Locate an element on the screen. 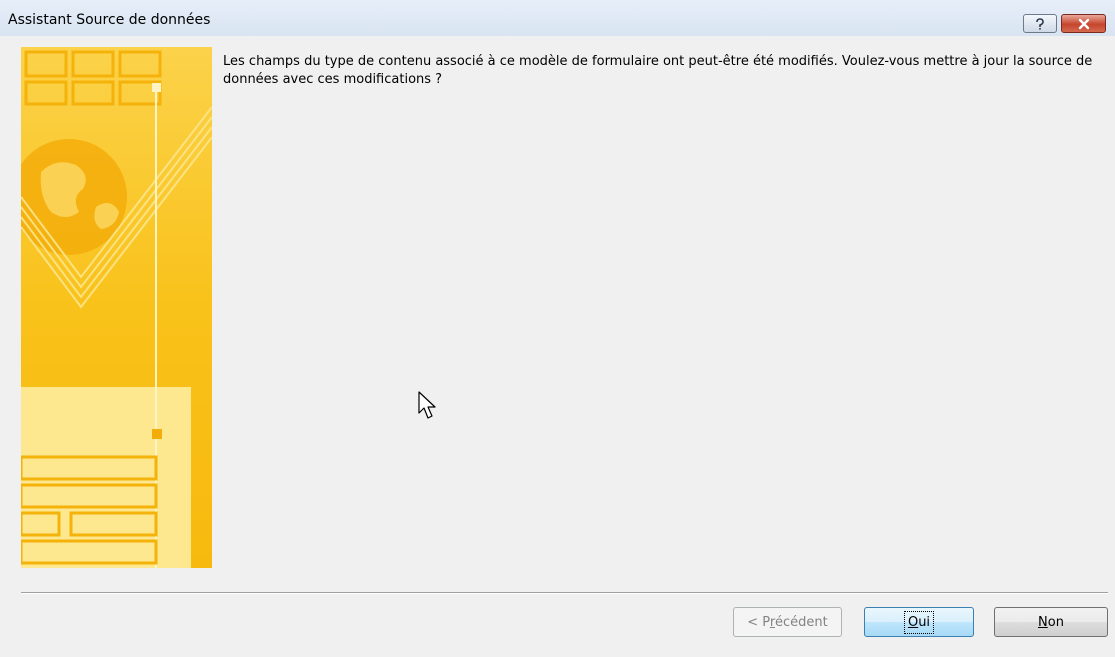  previous-button: < Précédent is located at coordinates (787, 622).